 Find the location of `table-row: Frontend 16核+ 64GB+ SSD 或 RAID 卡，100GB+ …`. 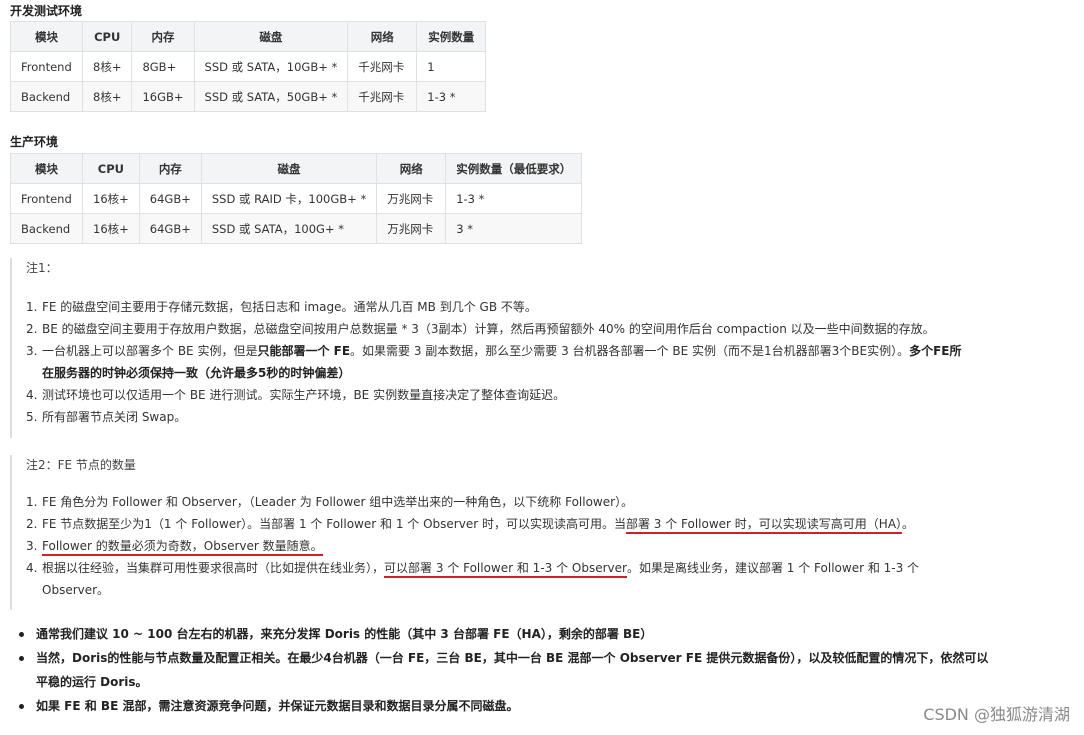

table-row: Frontend 16核+ 64GB+ SSD 或 RAID 卡，100GB+ … is located at coordinates (296, 198).